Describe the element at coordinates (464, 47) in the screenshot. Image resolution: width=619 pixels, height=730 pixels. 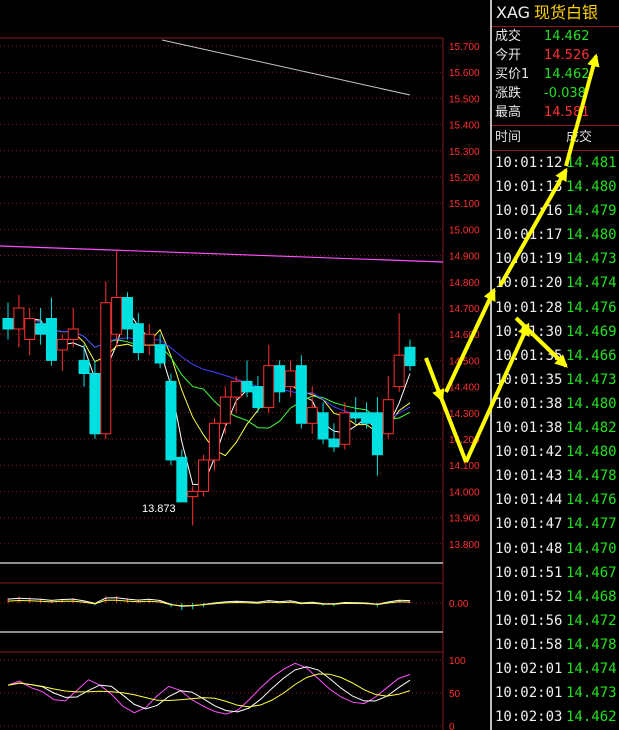
I see `price-tick-label: 15.700` at that location.